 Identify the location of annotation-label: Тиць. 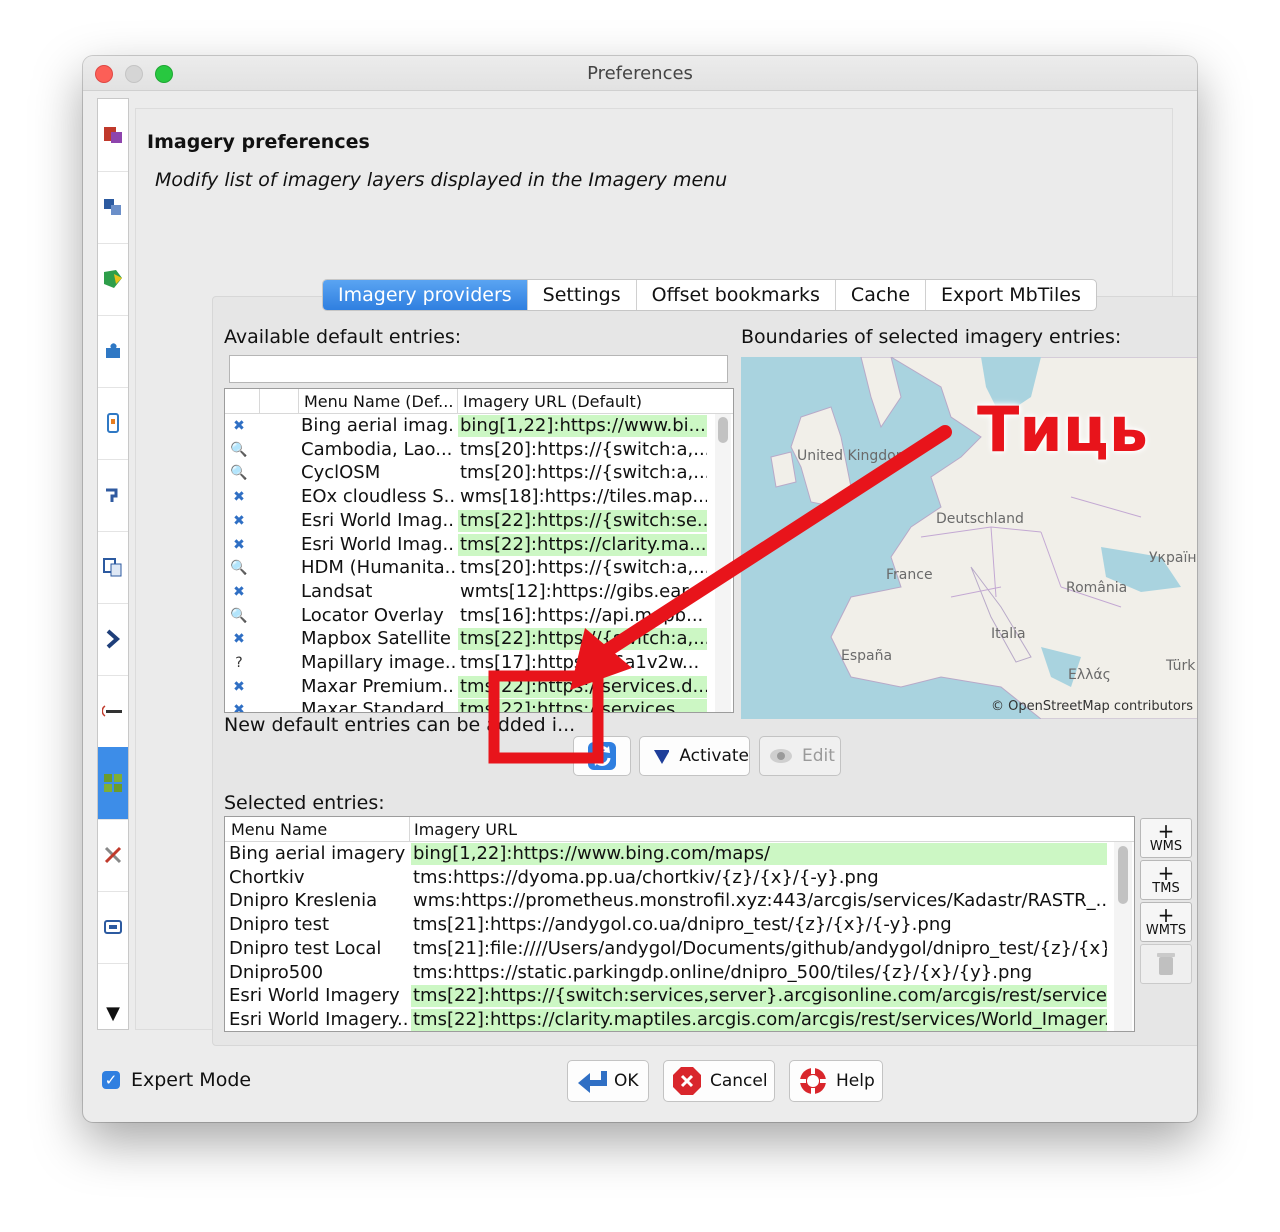
(1062, 429).